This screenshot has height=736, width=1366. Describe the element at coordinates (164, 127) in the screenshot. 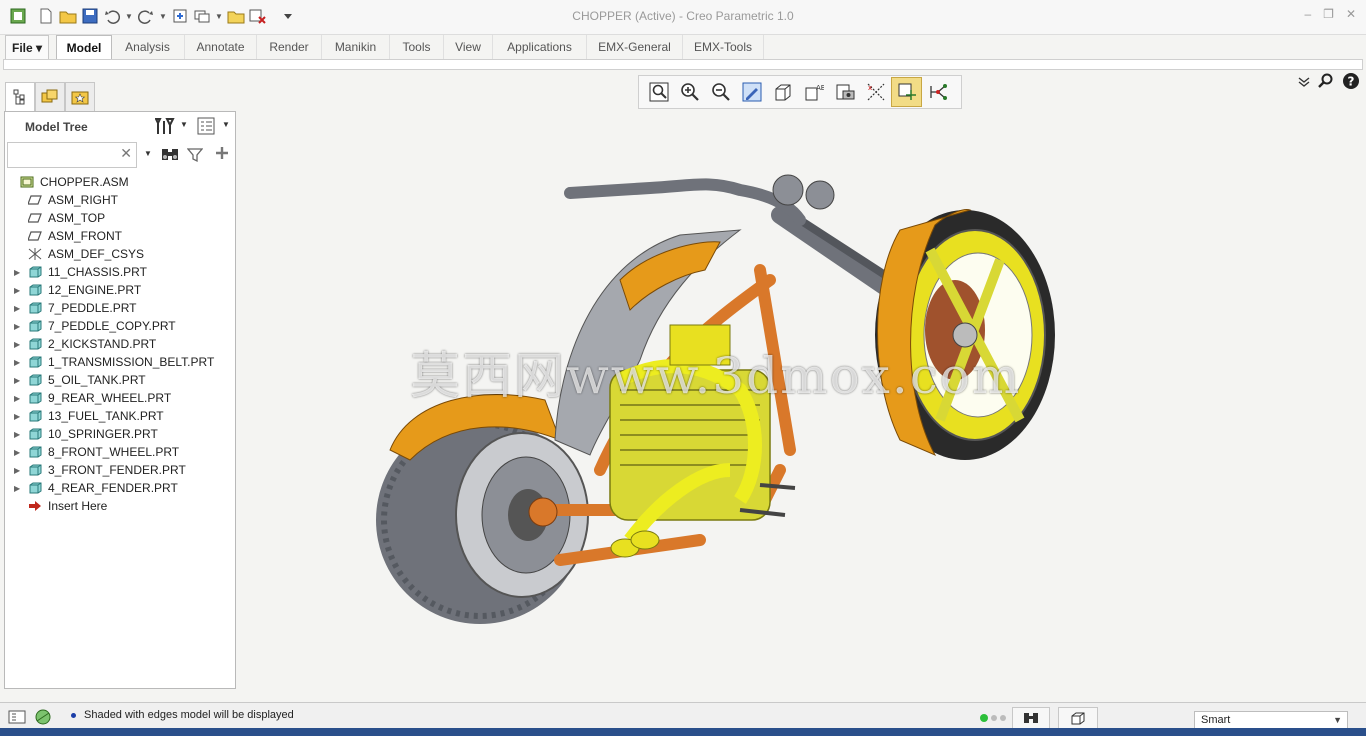

I see `settings-icon` at that location.